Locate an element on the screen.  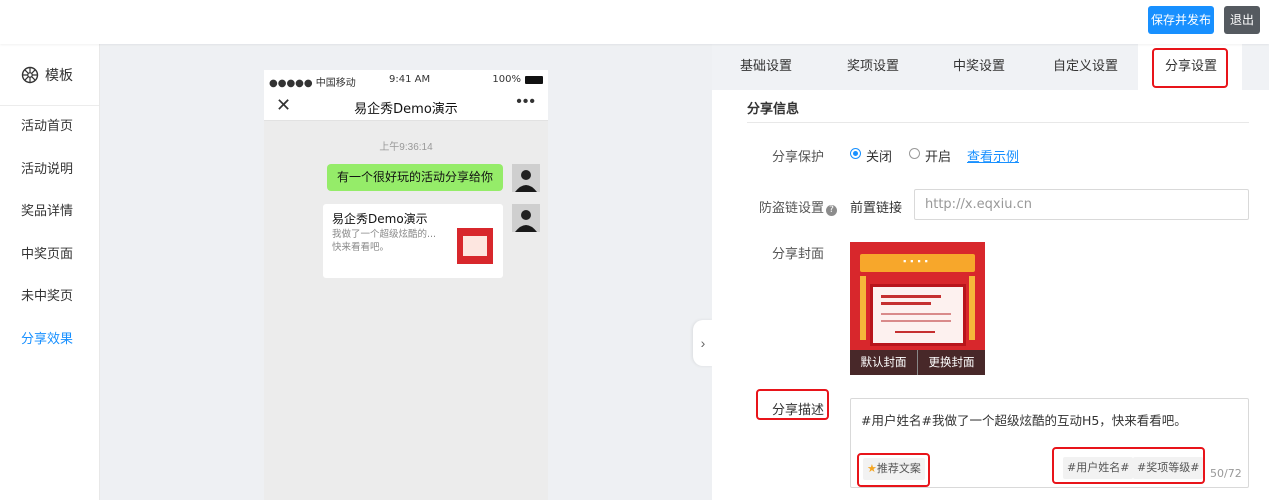
sidebar-item-home: 活动首页 is located at coordinates (49, 127).